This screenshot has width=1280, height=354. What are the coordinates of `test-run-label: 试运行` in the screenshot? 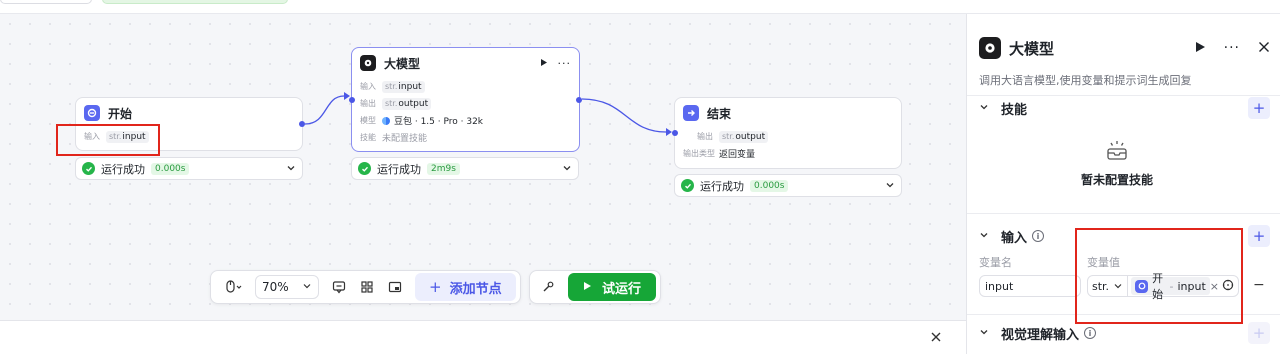 It's located at (621, 289).